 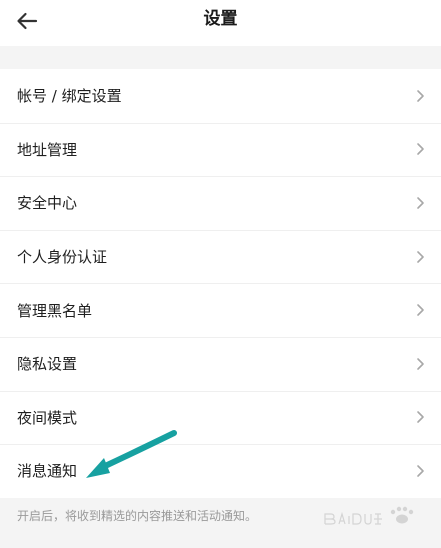 I want to click on baidu-jingyan-watermark, so click(x=369, y=515).